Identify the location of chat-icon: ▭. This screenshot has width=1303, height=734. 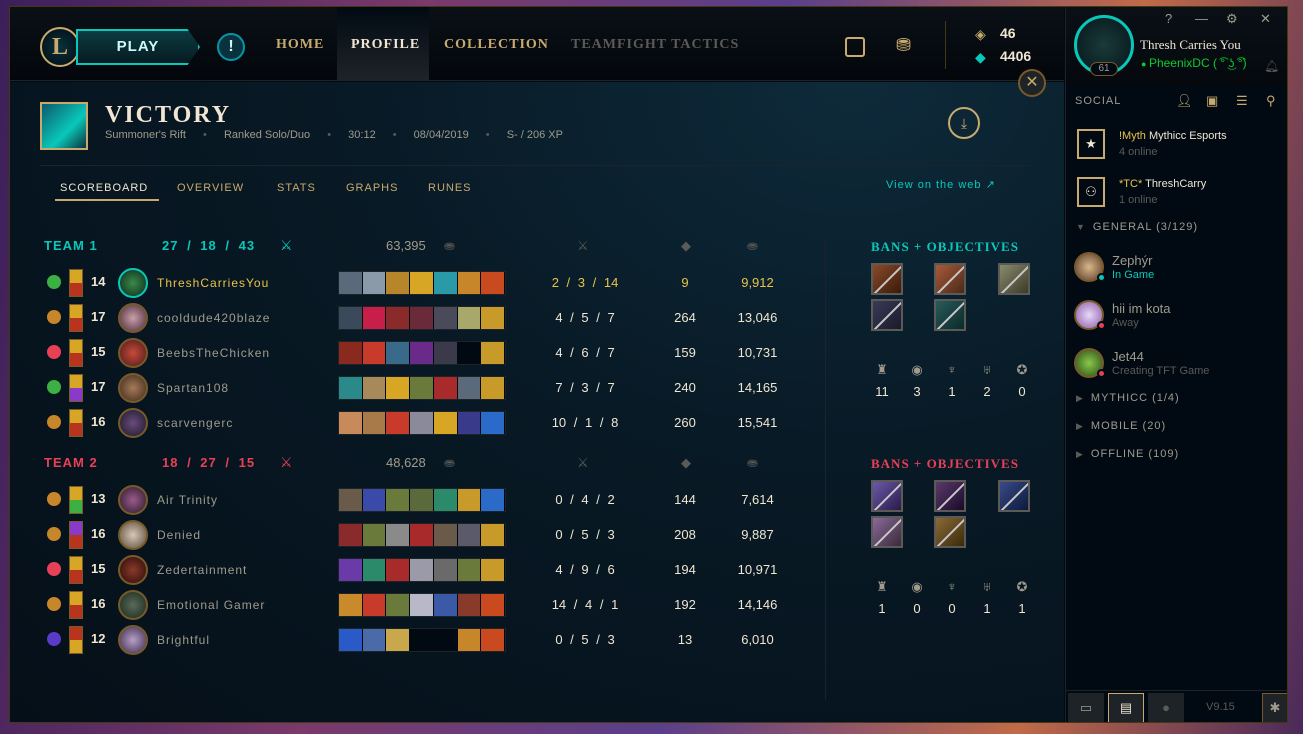
(1086, 707).